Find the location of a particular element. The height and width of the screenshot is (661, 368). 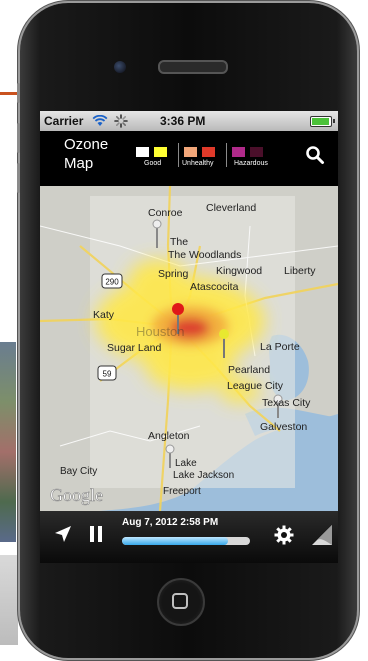

highway-shield-59: 59 is located at coordinates (107, 373).